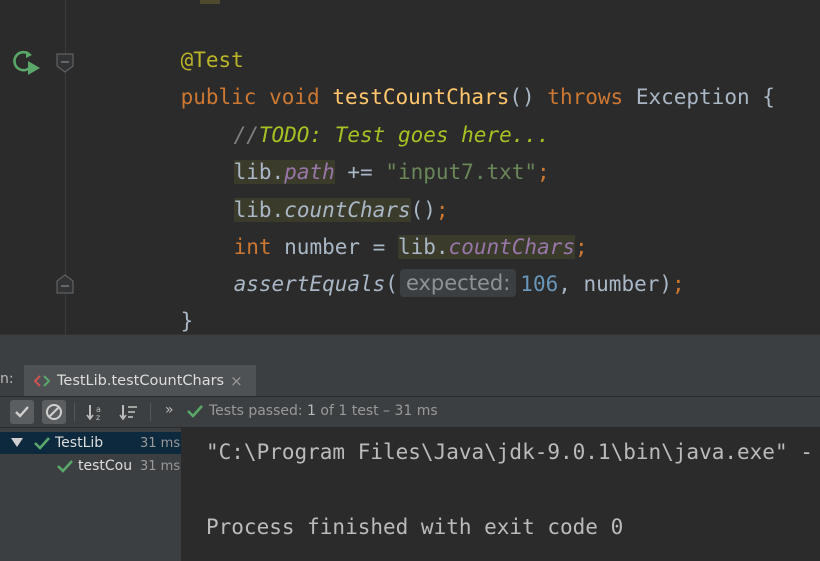  Describe the element at coordinates (169, 410) in the screenshot. I see `chevron-double-icon: »` at that location.